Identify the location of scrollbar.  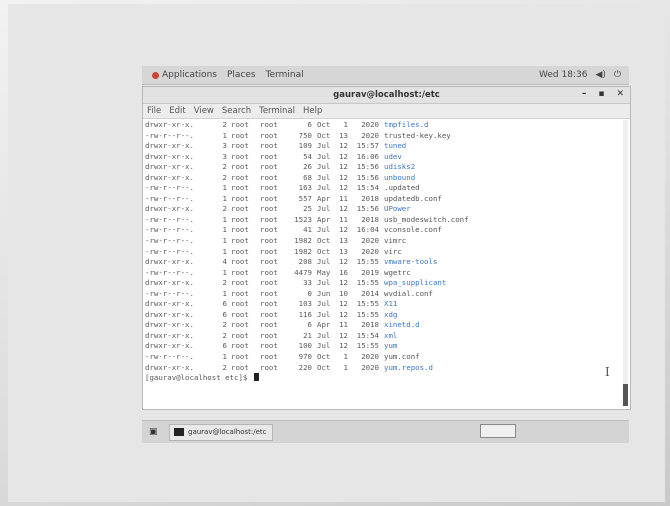
(625, 263).